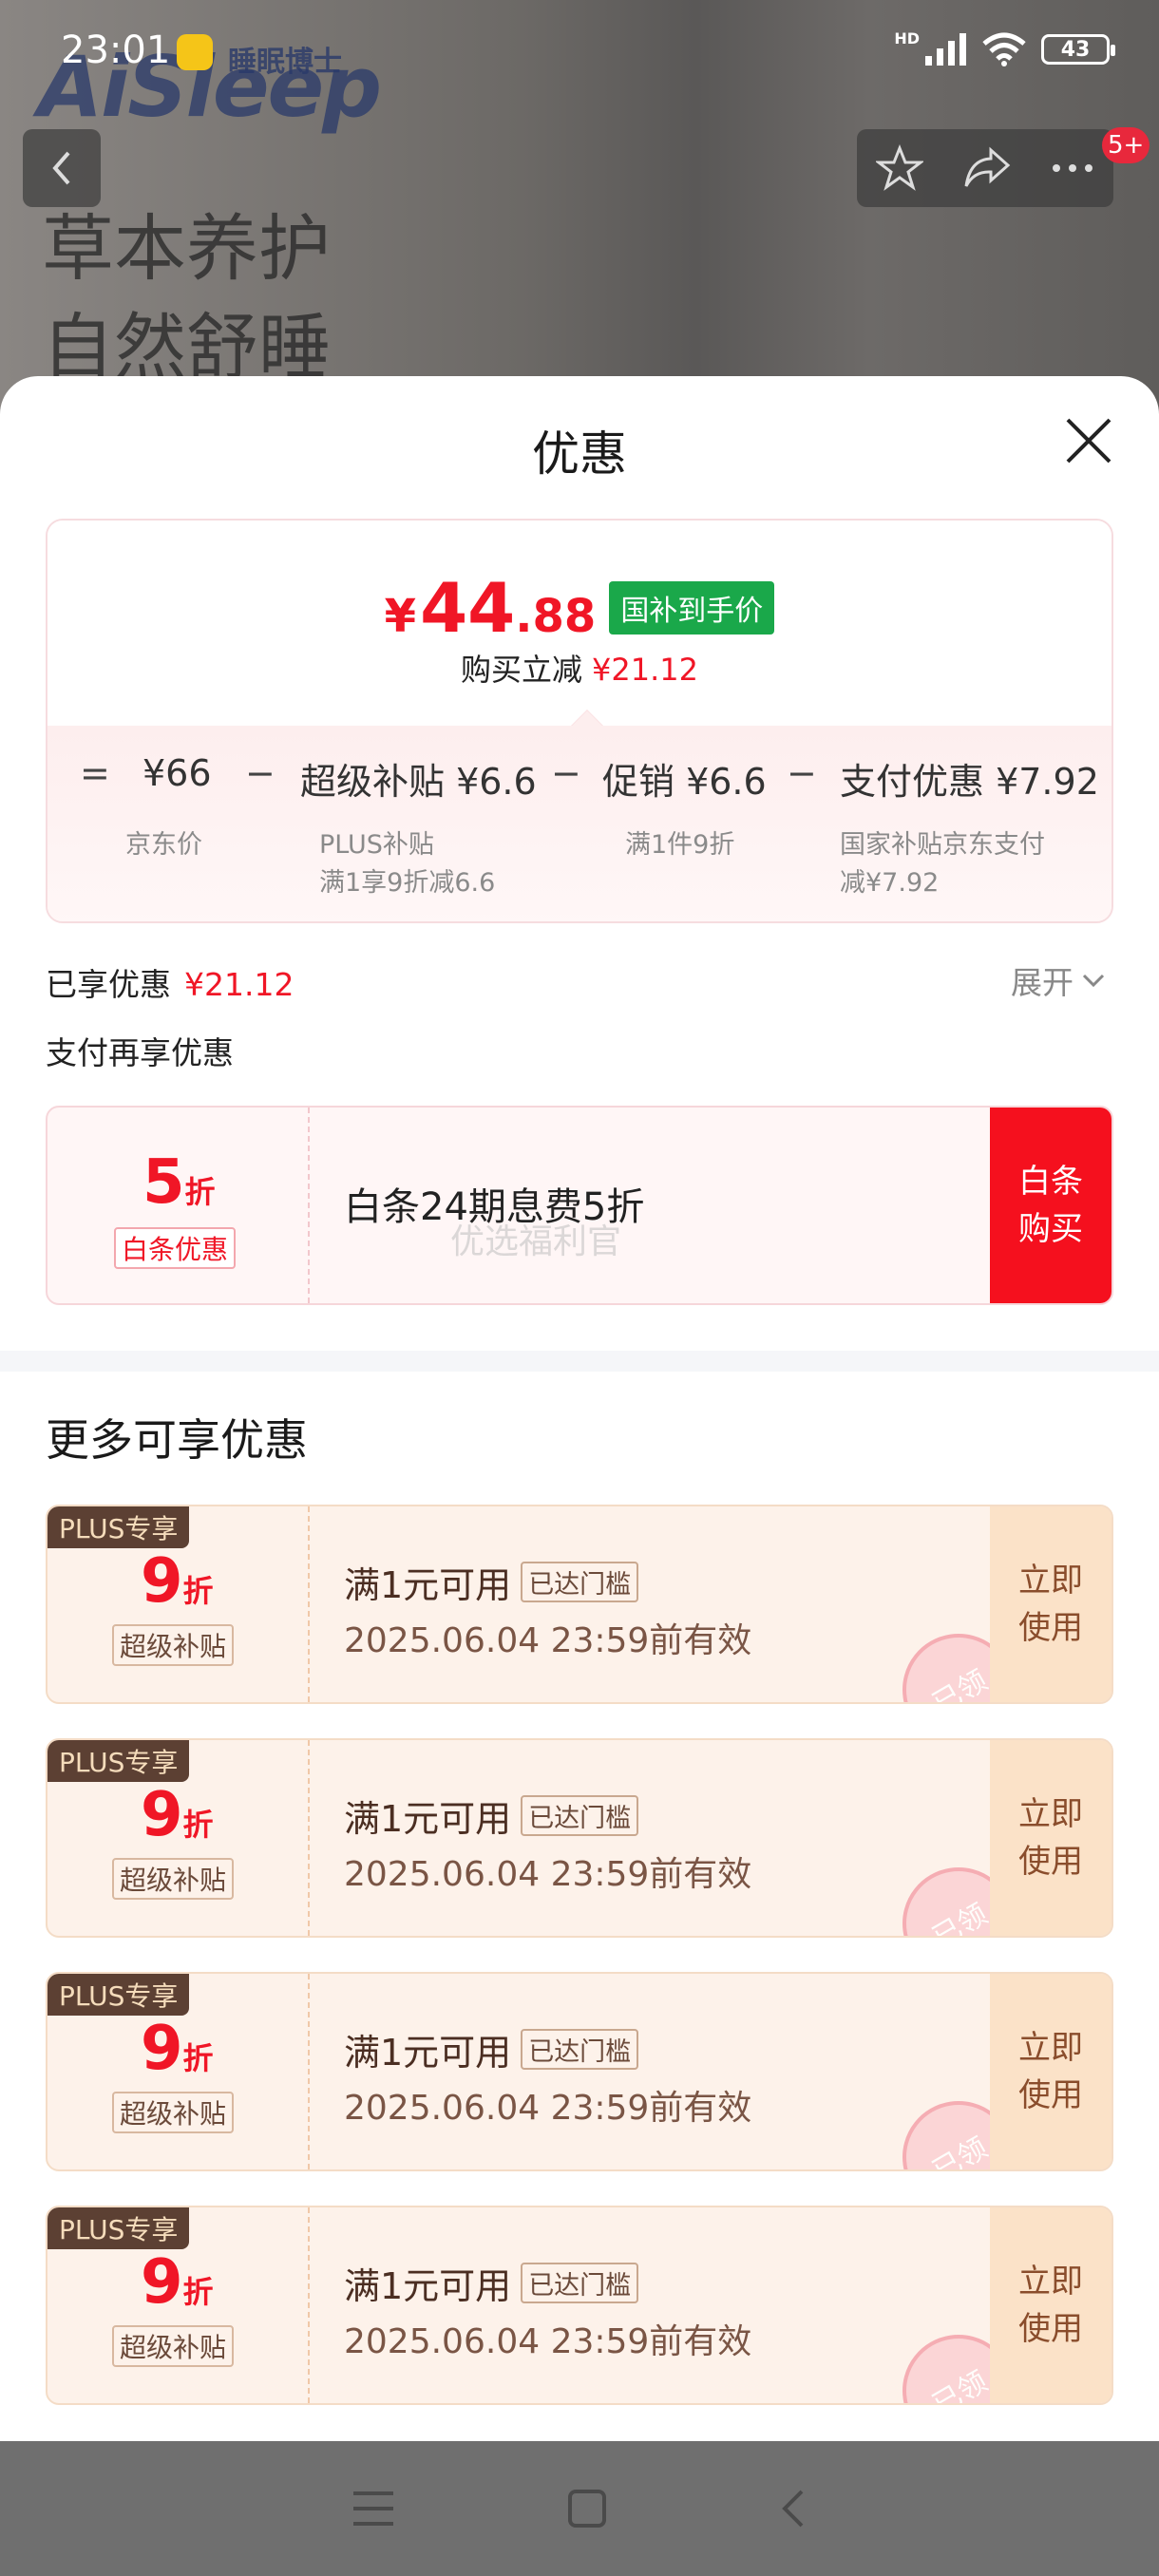 The image size is (1159, 2576). Describe the element at coordinates (579, 454) in the screenshot. I see `sheet-title: 优惠` at that location.